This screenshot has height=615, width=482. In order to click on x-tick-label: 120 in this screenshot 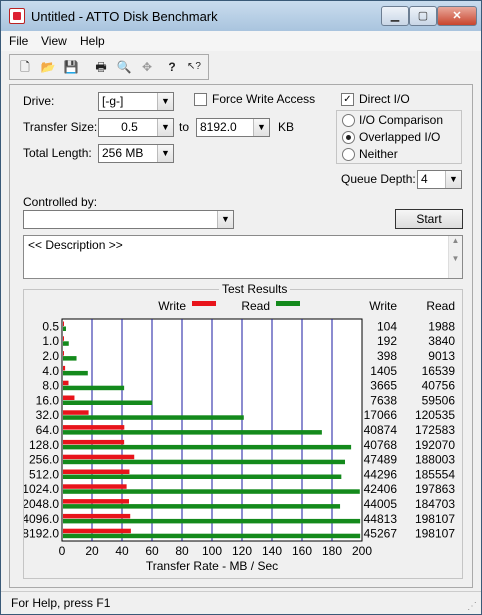, I will do `click(242, 551)`.